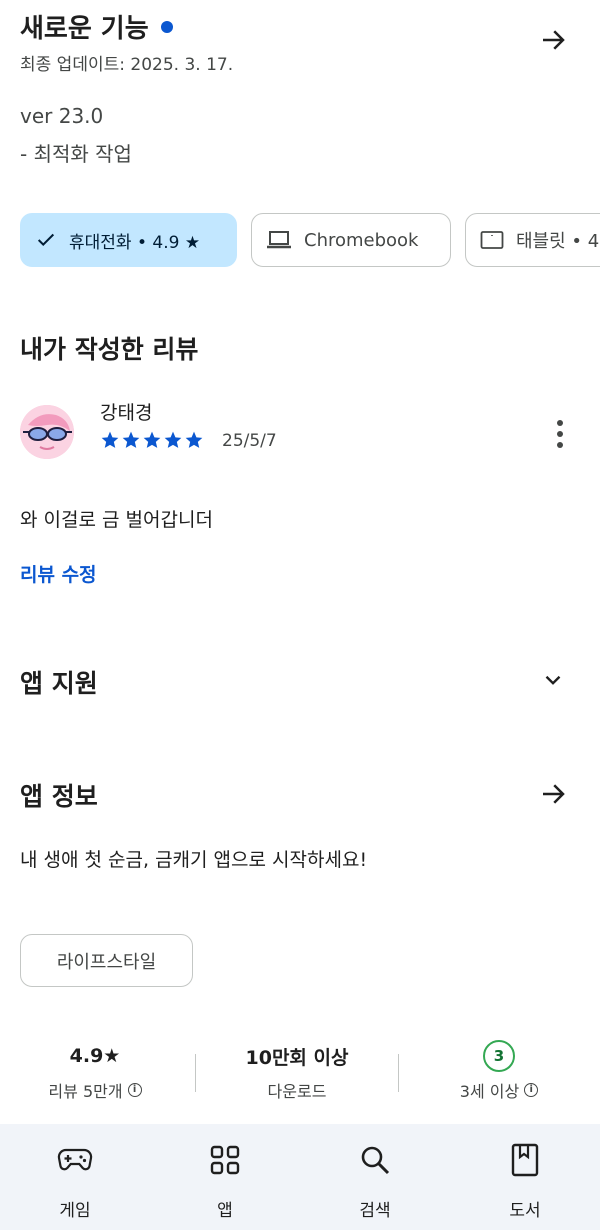  Describe the element at coordinates (279, 240) in the screenshot. I see `laptop-icon` at that location.